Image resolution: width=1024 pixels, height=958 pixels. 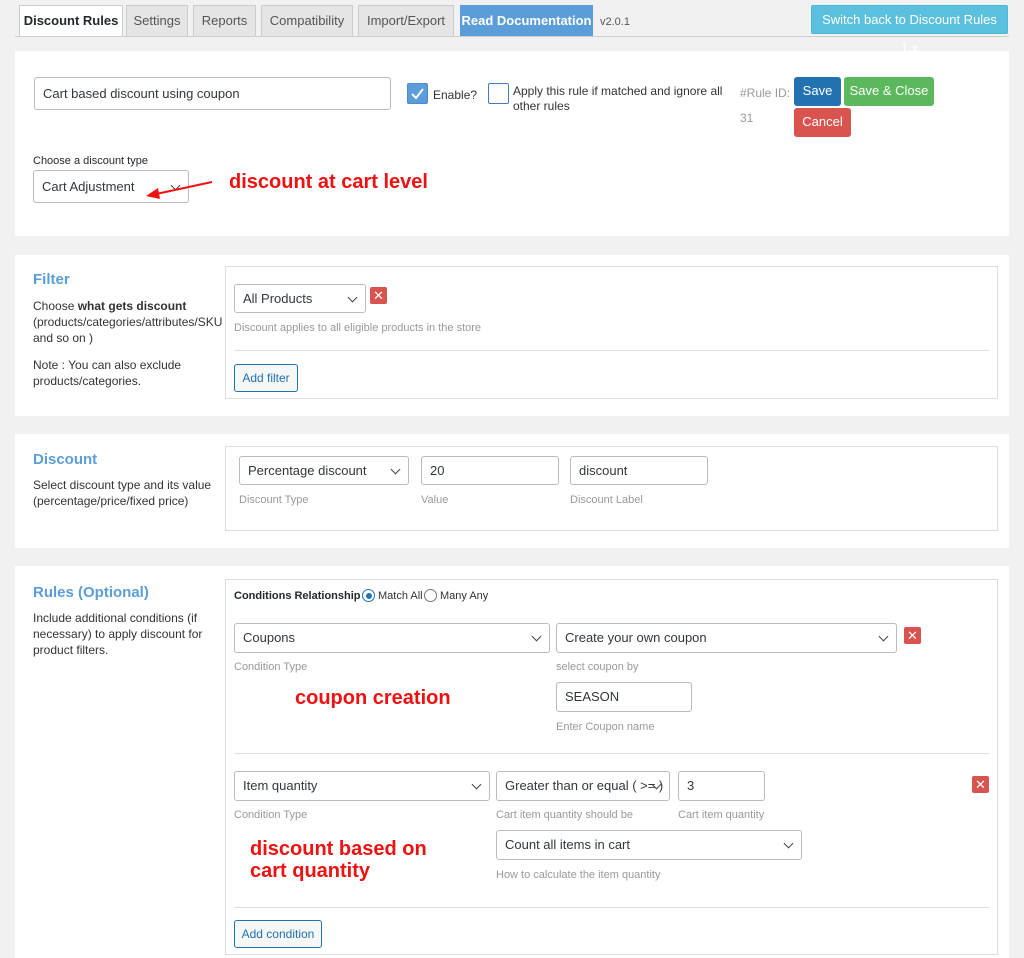 I want to click on radio-selected-dot, so click(x=368, y=595).